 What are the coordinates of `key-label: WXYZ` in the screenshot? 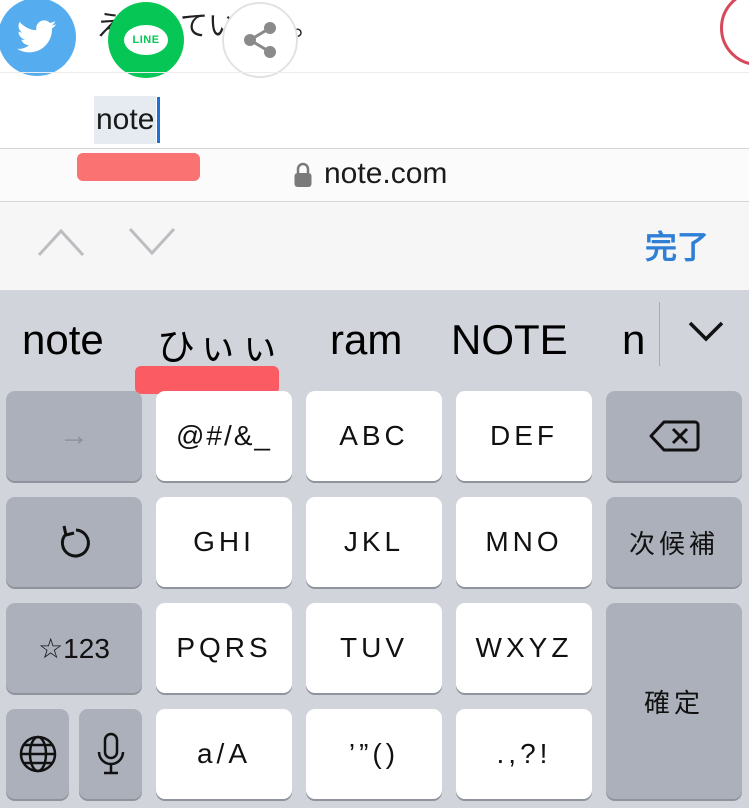 It's located at (524, 647).